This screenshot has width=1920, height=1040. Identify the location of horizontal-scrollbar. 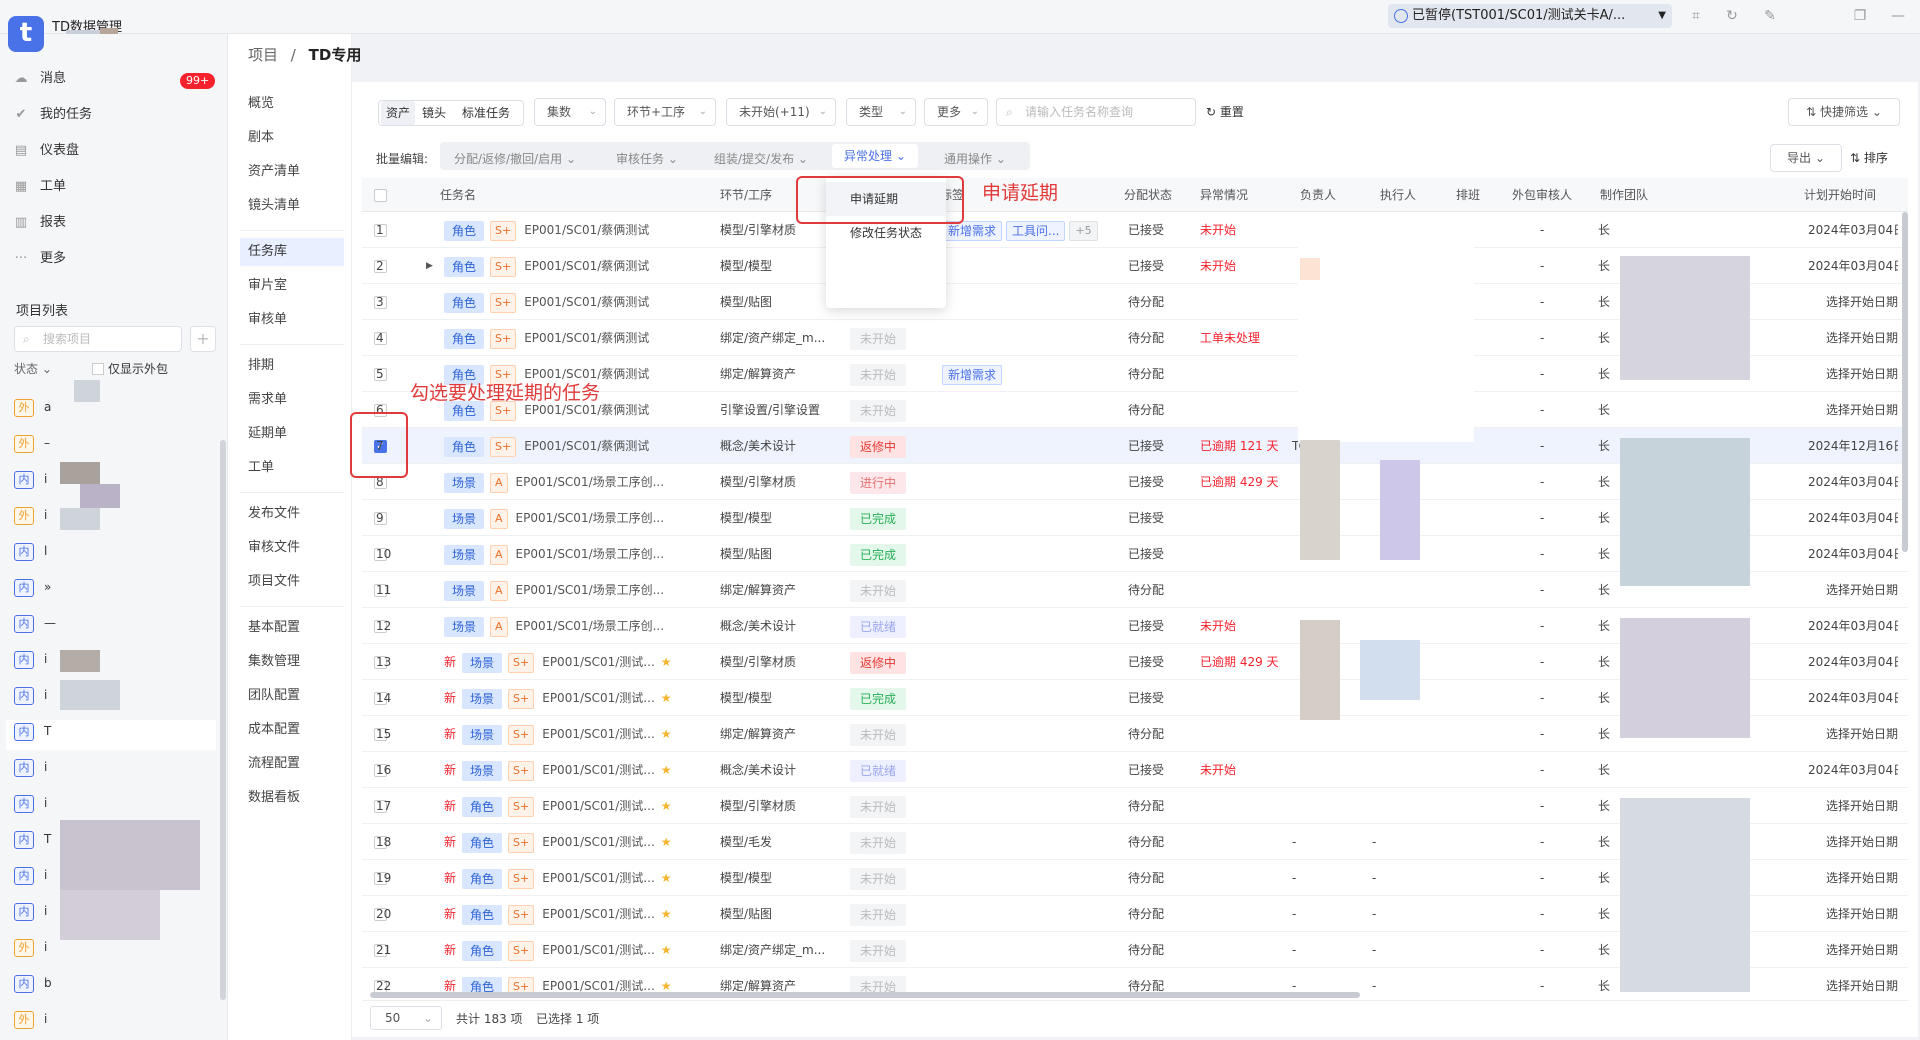
(865, 995).